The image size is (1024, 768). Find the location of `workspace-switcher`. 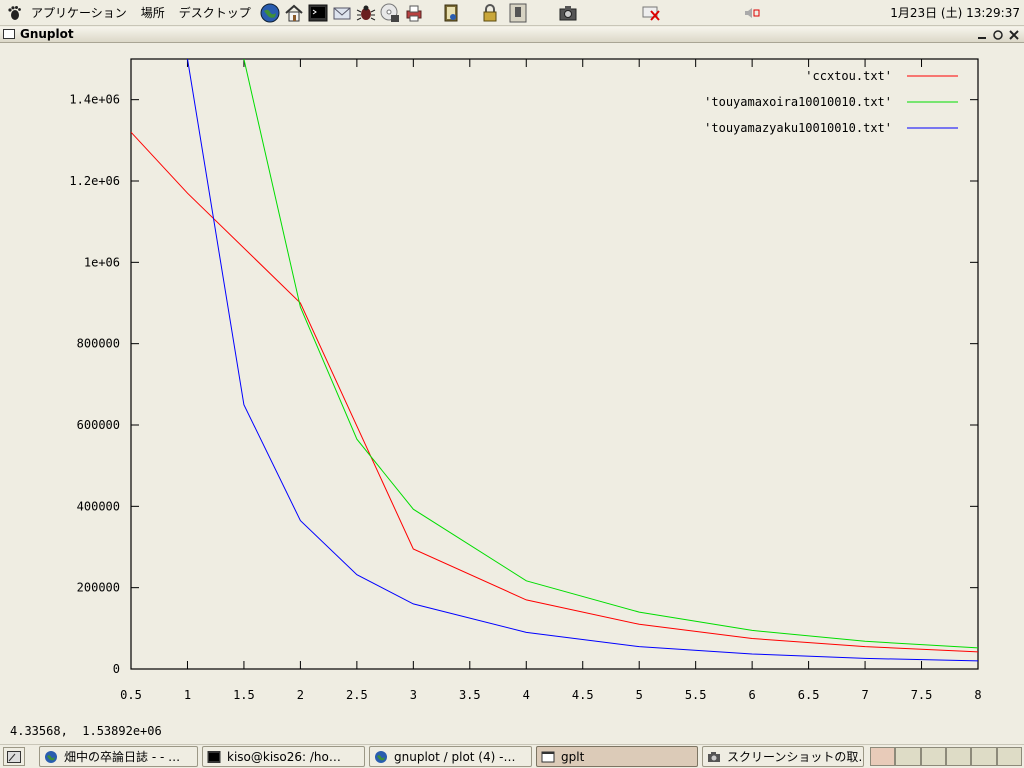

workspace-switcher is located at coordinates (946, 756).